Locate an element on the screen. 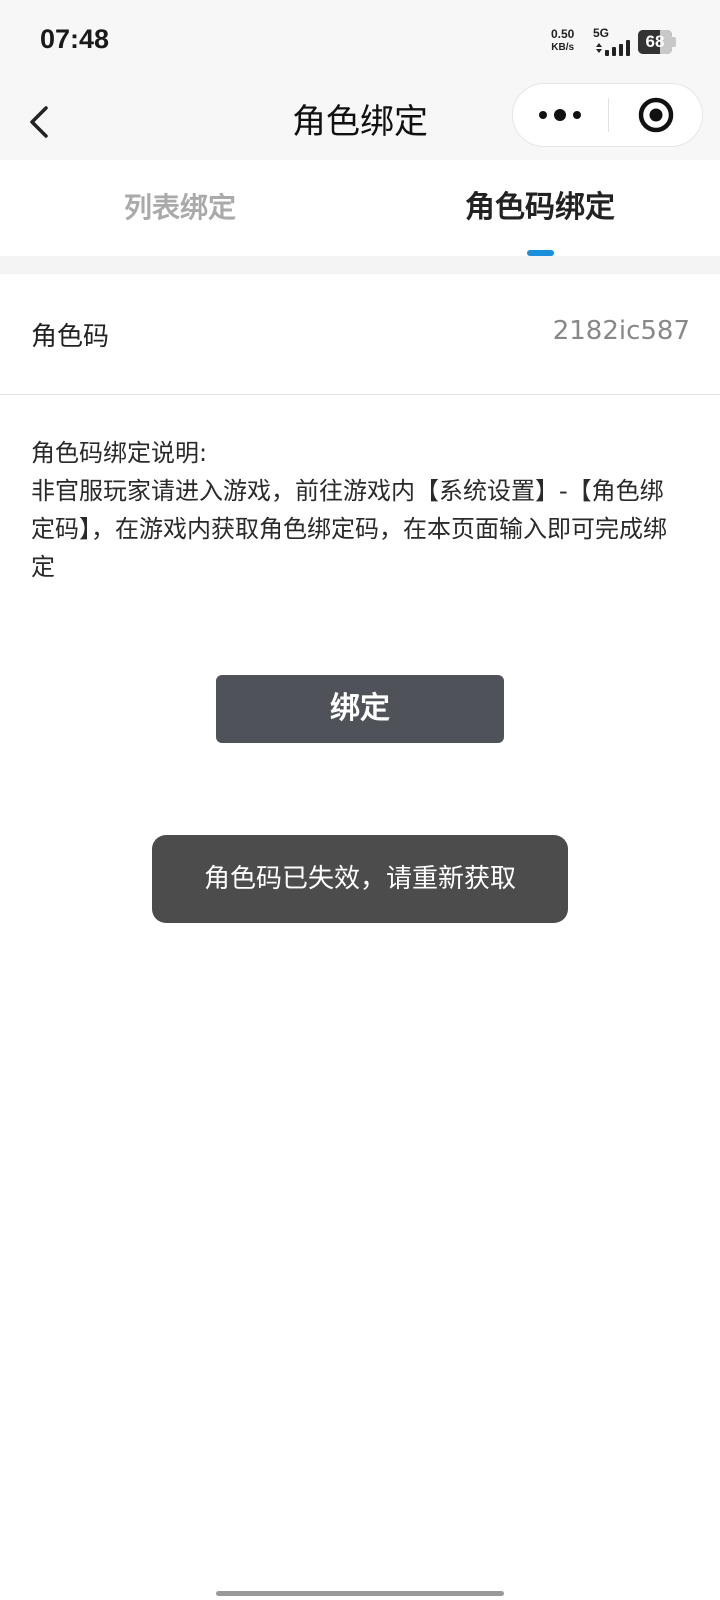 This screenshot has height=1600, width=720. target-circle-icon is located at coordinates (656, 115).